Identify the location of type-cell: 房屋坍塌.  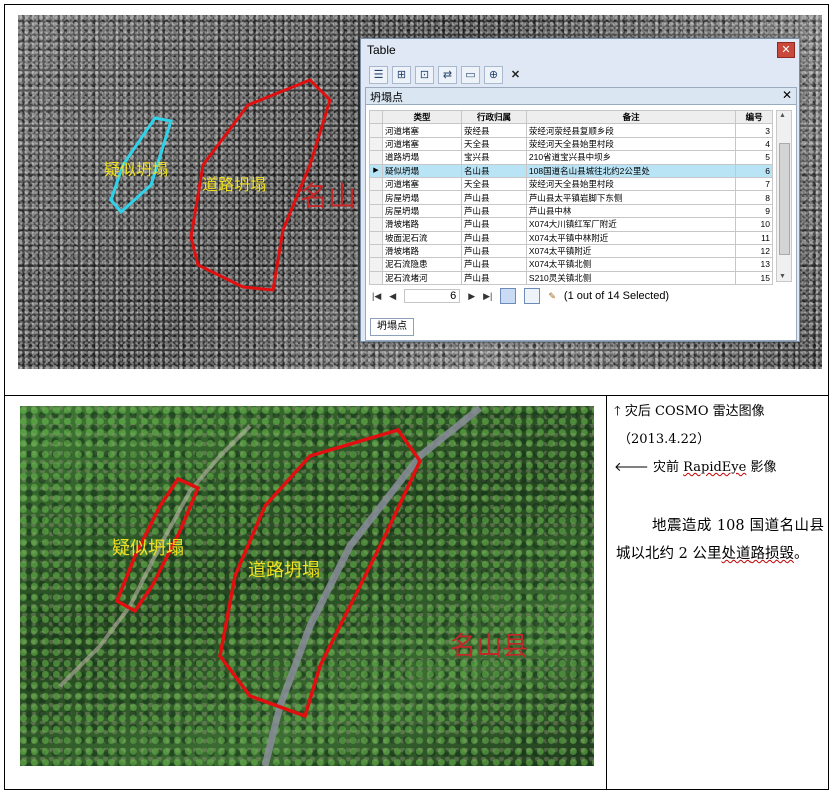
(422, 211).